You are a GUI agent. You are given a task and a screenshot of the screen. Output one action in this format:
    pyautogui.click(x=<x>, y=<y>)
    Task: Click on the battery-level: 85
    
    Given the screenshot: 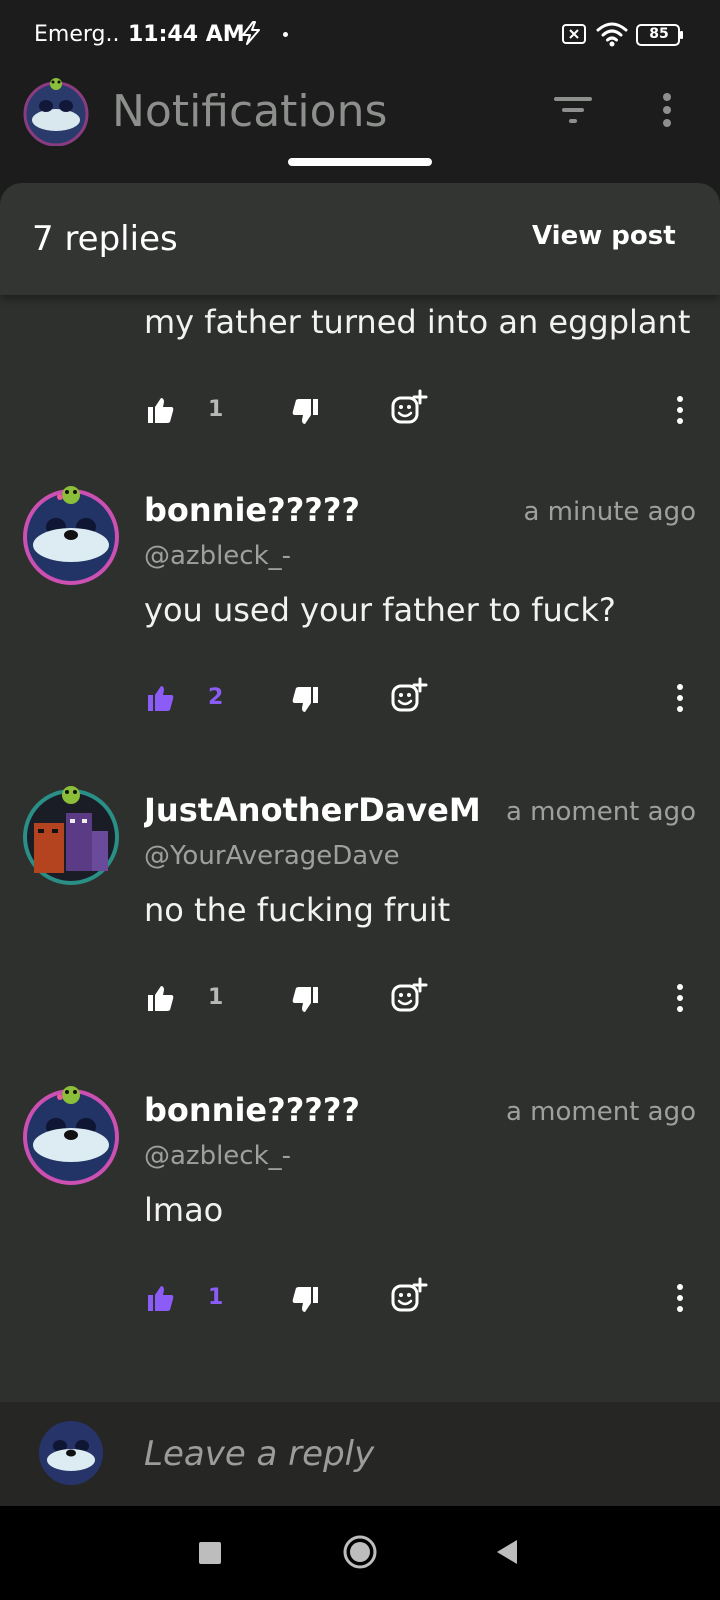 What is the action you would take?
    pyautogui.click(x=659, y=34)
    